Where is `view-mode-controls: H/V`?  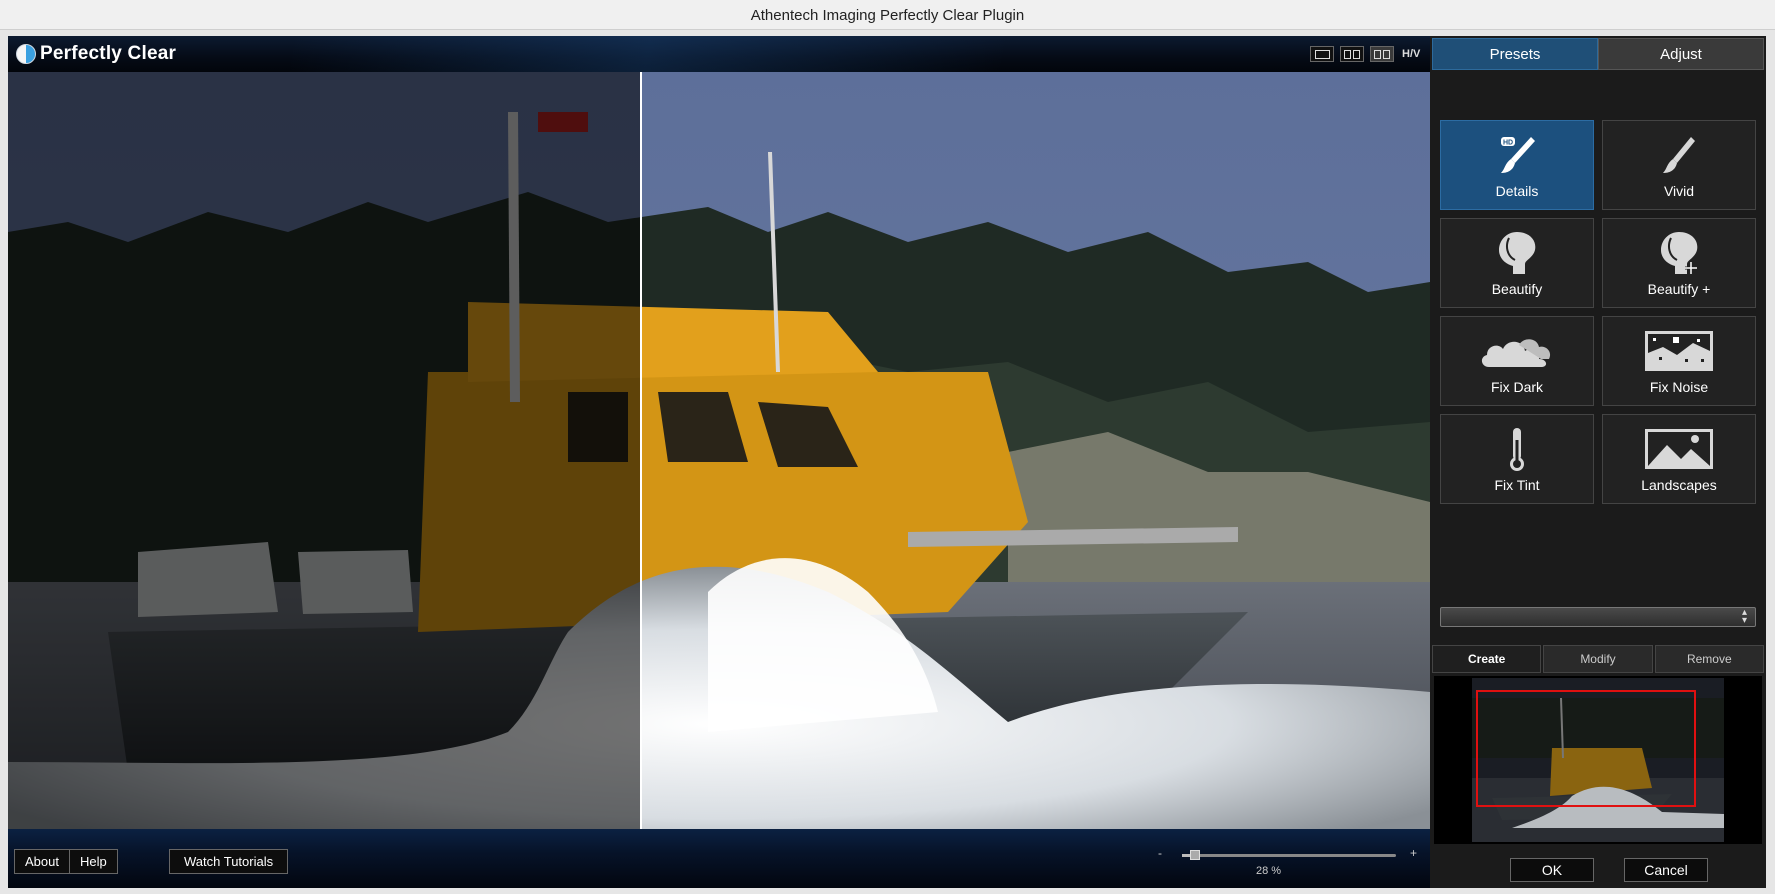 view-mode-controls: H/V is located at coordinates (1365, 54).